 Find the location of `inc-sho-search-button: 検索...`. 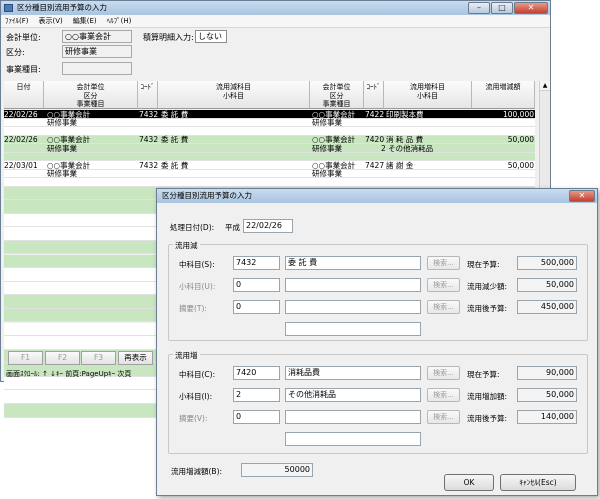

inc-sho-search-button: 検索... is located at coordinates (443, 395).